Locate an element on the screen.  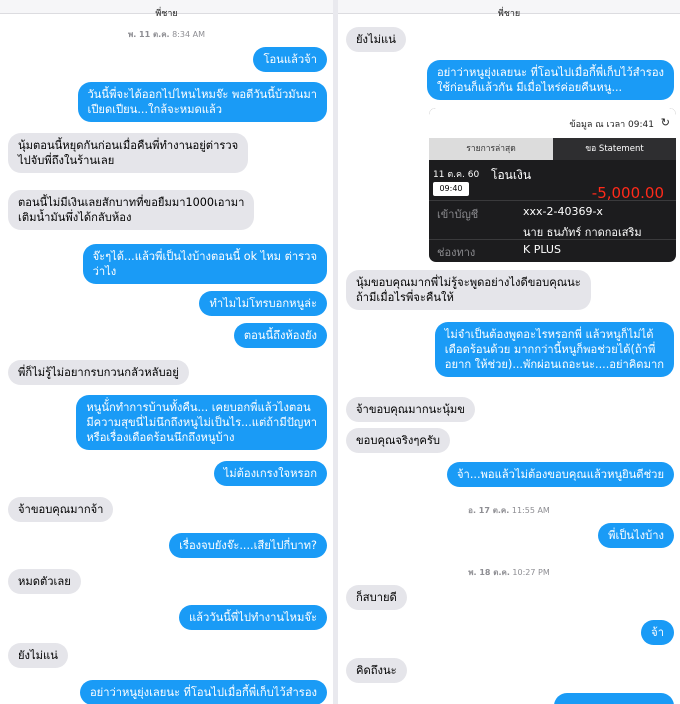
transaction-type: โอนเงิน is located at coordinates (511, 175).